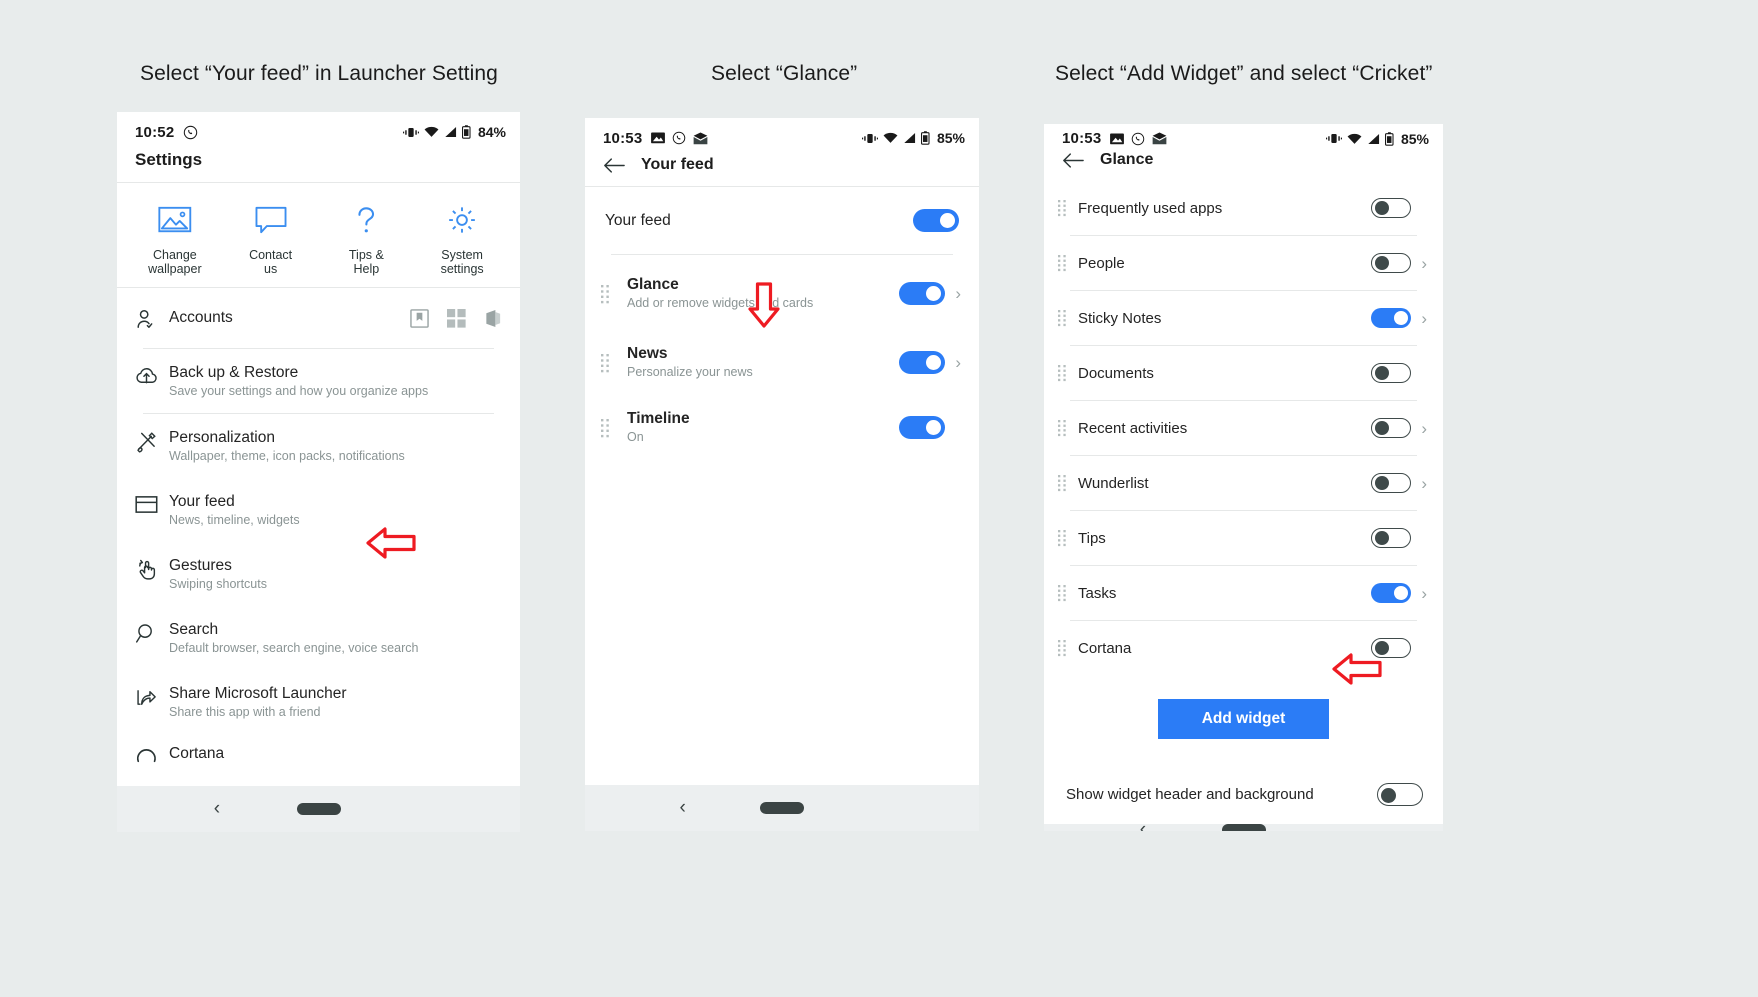 This screenshot has width=1758, height=997. Describe the element at coordinates (700, 138) in the screenshot. I see `mail-icon` at that location.